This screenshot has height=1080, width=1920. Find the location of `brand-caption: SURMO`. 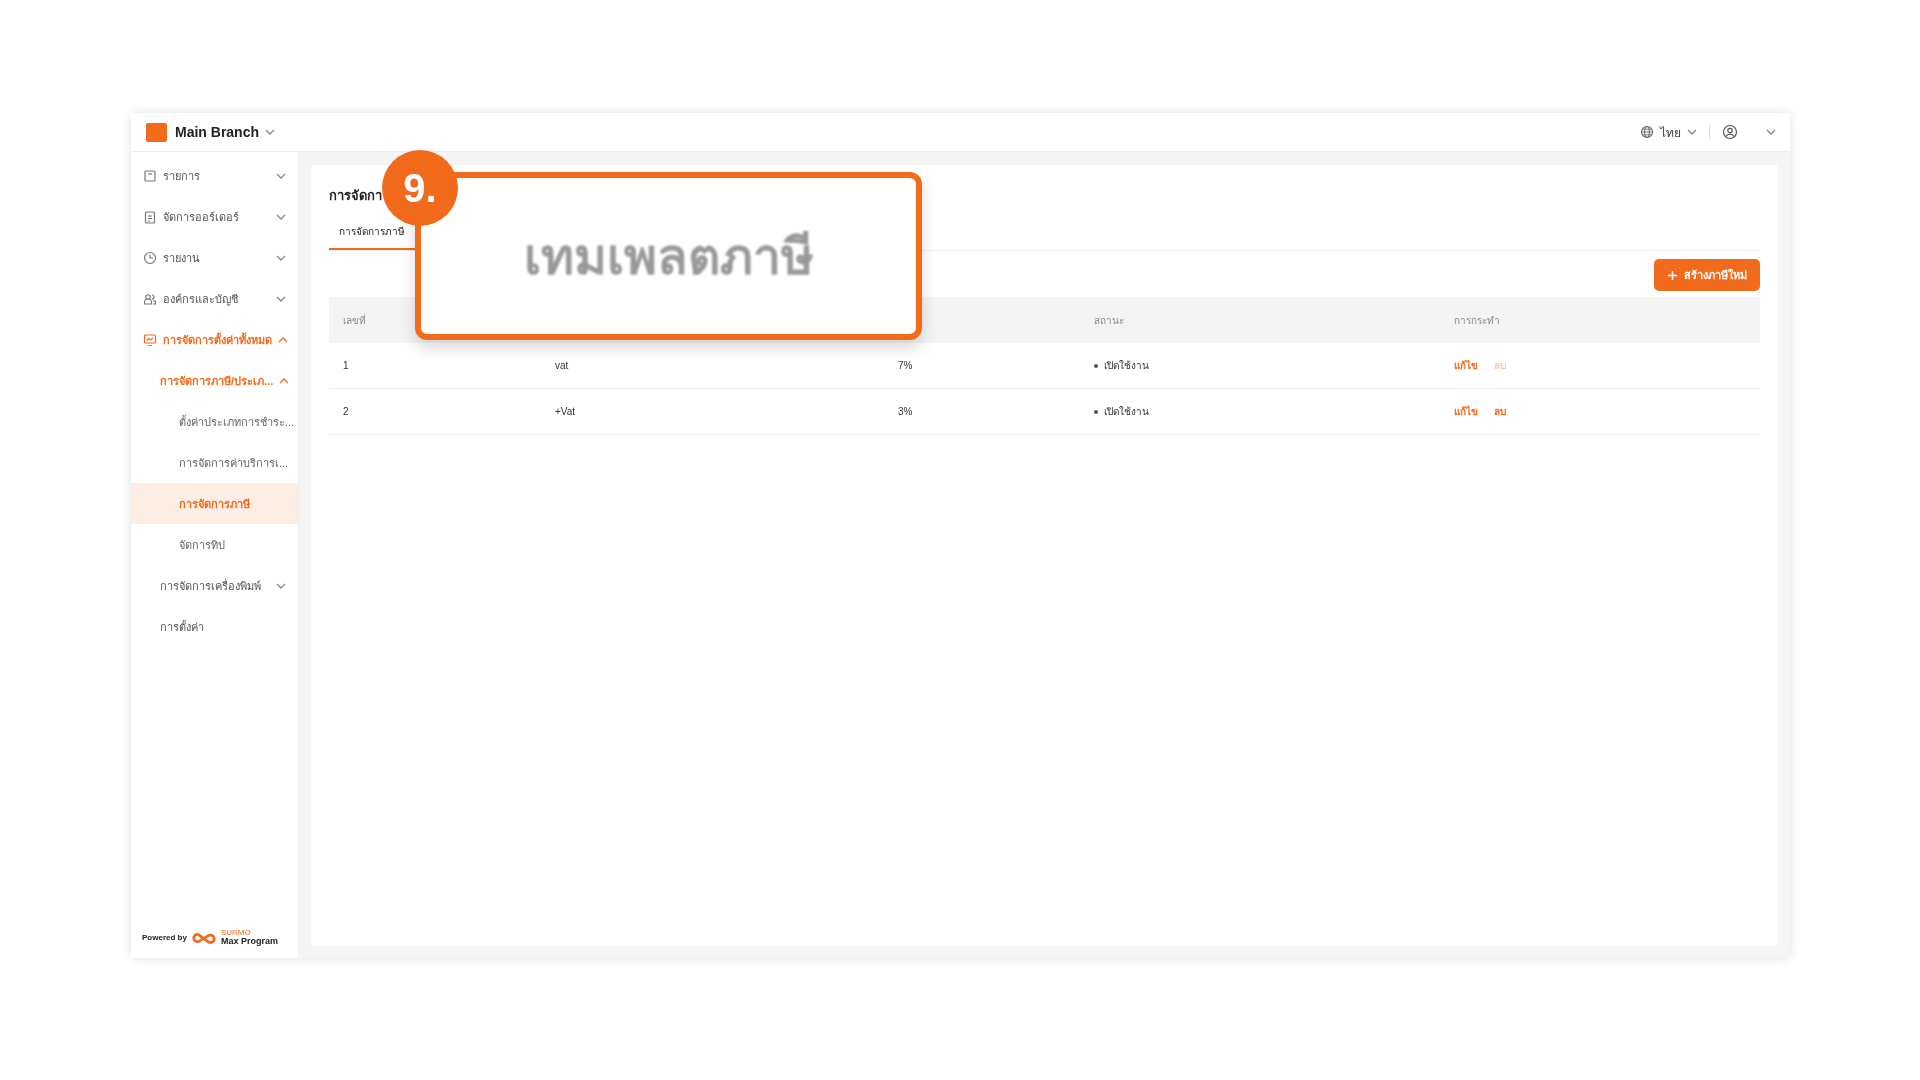

brand-caption: SURMO is located at coordinates (236, 933).